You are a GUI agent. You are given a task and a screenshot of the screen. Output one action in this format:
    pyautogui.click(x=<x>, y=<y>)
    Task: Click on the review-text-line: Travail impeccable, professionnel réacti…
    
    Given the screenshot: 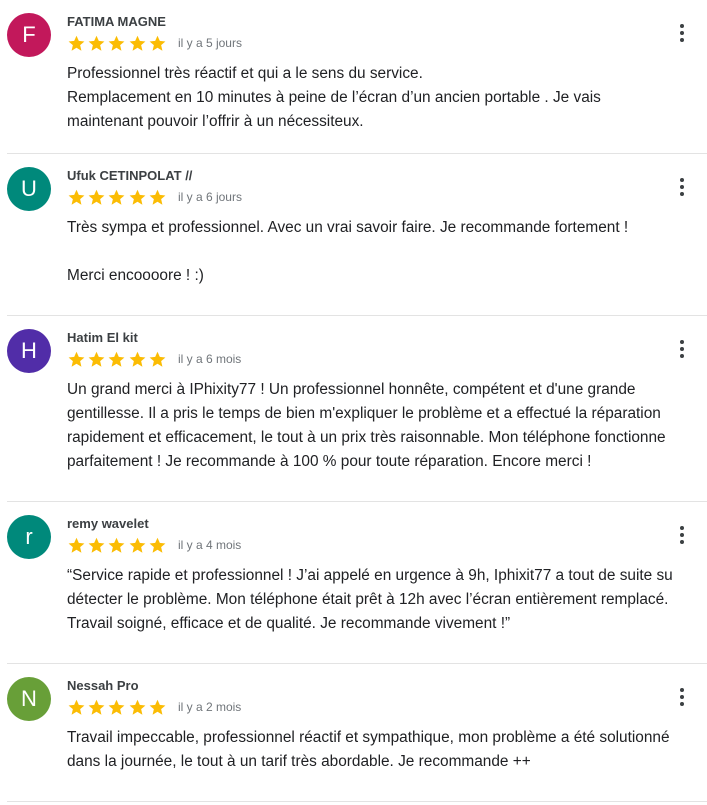 What is the action you would take?
    pyautogui.click(x=368, y=737)
    